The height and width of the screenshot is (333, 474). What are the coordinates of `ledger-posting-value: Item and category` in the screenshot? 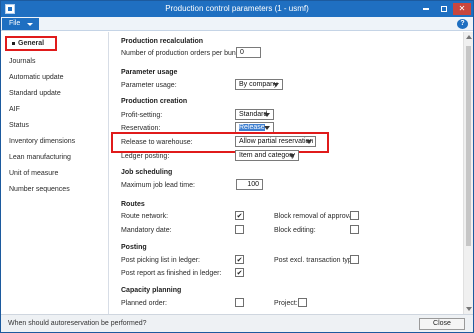 It's located at (267, 155).